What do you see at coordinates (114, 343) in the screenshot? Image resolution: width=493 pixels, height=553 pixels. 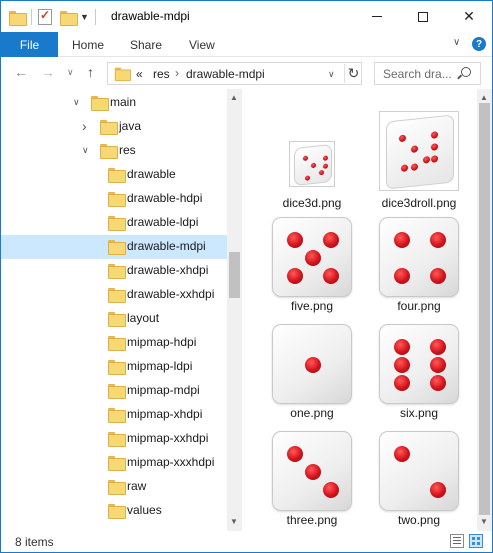 I see `tree-item: mipmap-hdpi` at bounding box center [114, 343].